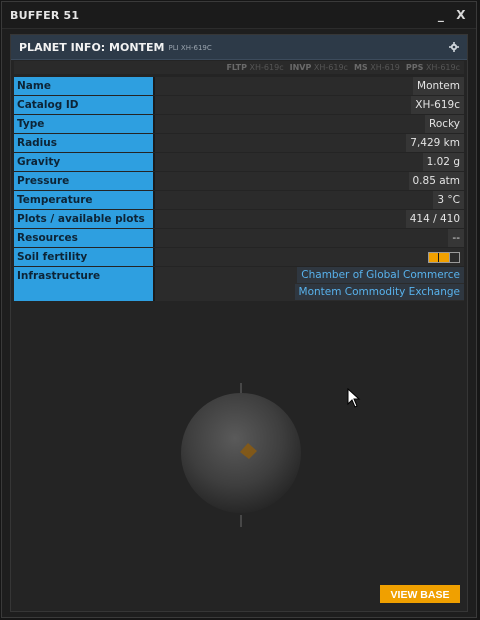 The image size is (480, 620). I want to click on row-label: Name, so click(84, 86).